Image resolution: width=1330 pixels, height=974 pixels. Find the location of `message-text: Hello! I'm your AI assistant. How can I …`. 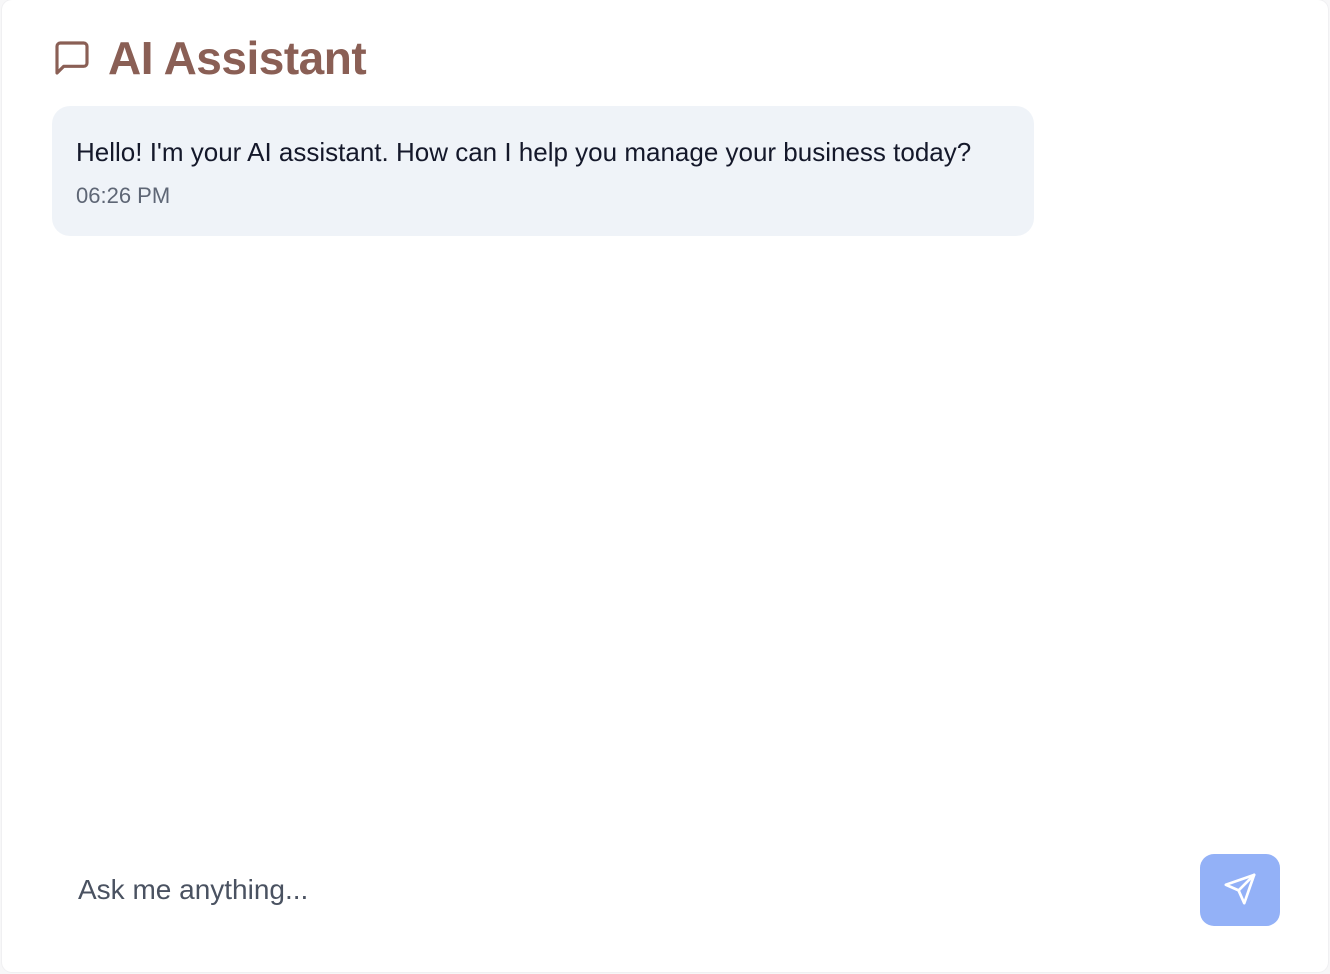

message-text: Hello! I'm your AI assistant. How can I … is located at coordinates (524, 152).